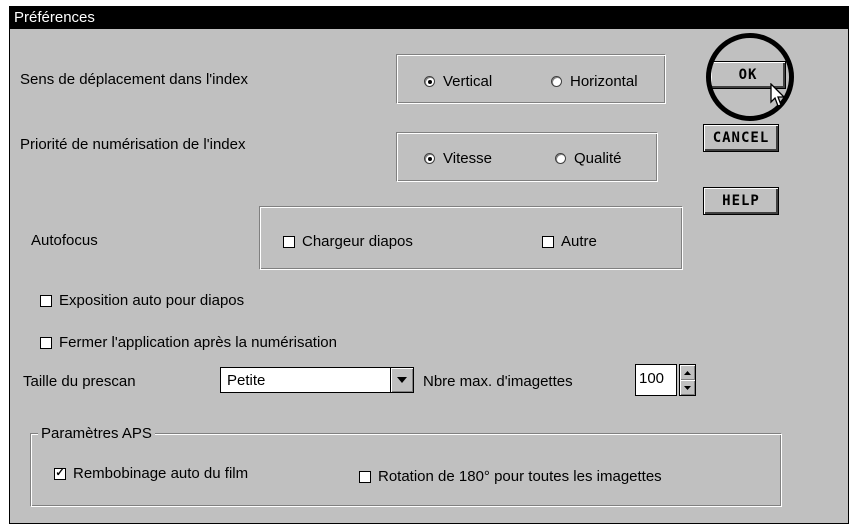 This screenshot has height=529, width=857. What do you see at coordinates (60, 473) in the screenshot?
I see `checkbox-rembobinage-auto-box: ✓` at bounding box center [60, 473].